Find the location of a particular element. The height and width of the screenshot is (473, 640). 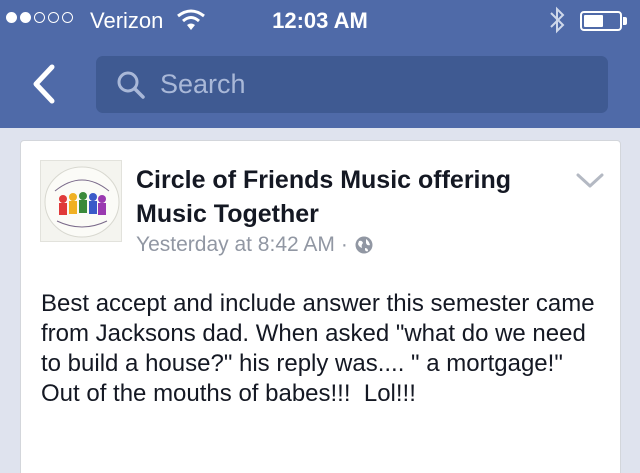

battery-tip is located at coordinates (625, 21).